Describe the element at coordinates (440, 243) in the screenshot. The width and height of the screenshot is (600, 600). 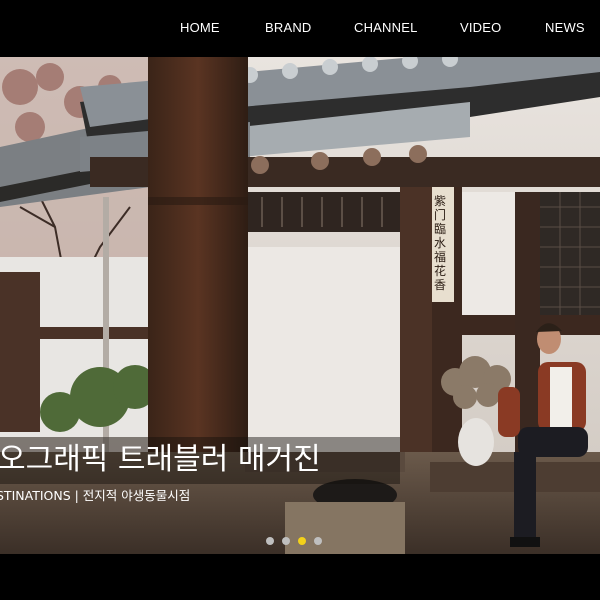
I see `hanja-plaque: 紫门臨水福花香` at that location.